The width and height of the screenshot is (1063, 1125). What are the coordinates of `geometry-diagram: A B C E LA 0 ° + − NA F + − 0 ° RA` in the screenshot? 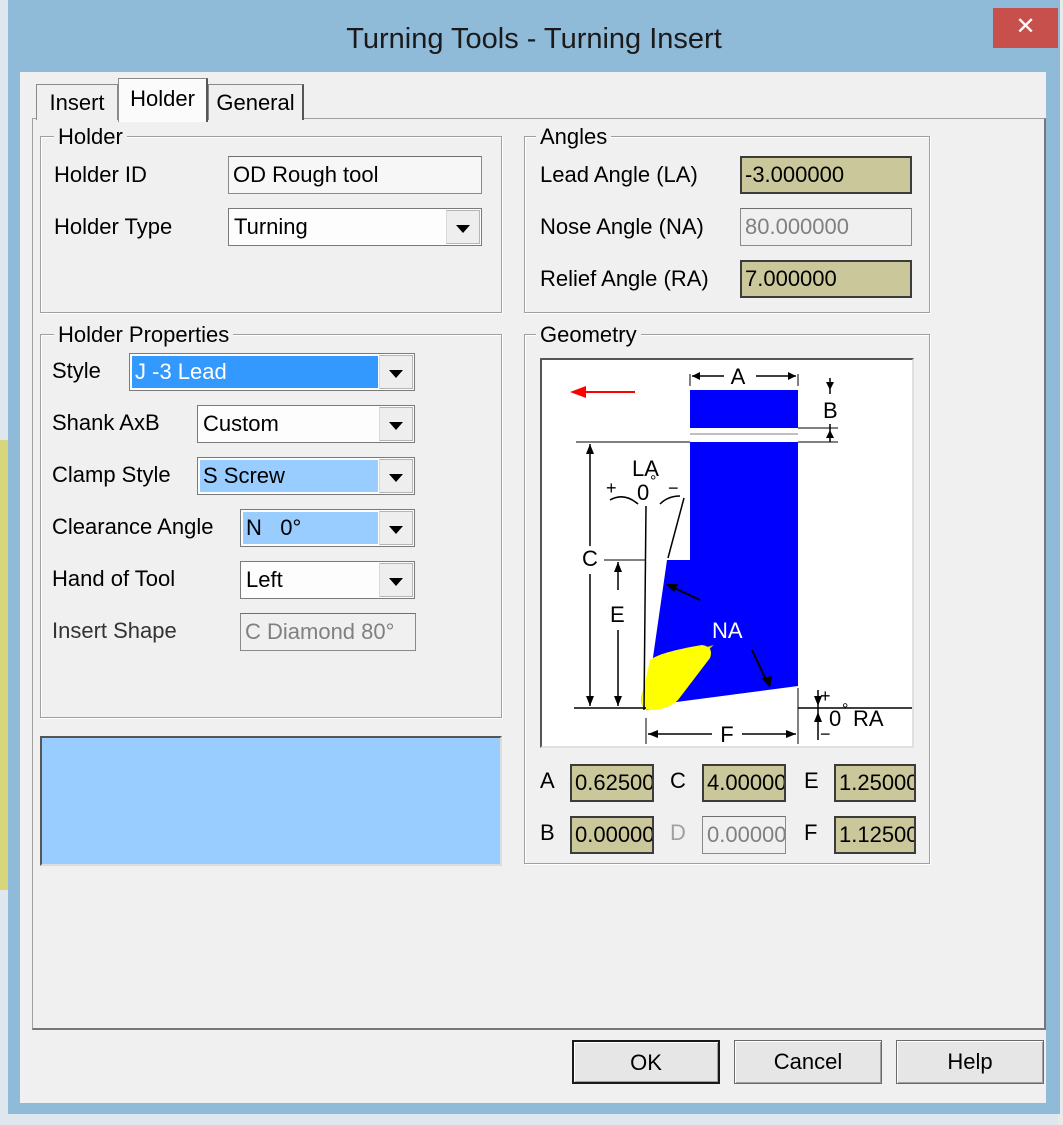 It's located at (727, 553).